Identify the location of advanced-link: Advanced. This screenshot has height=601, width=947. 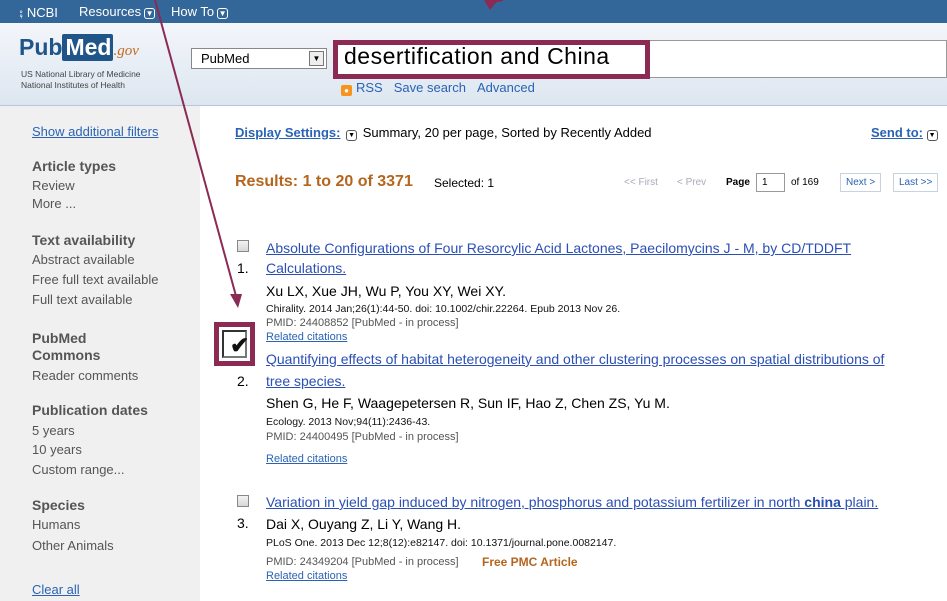
(506, 87).